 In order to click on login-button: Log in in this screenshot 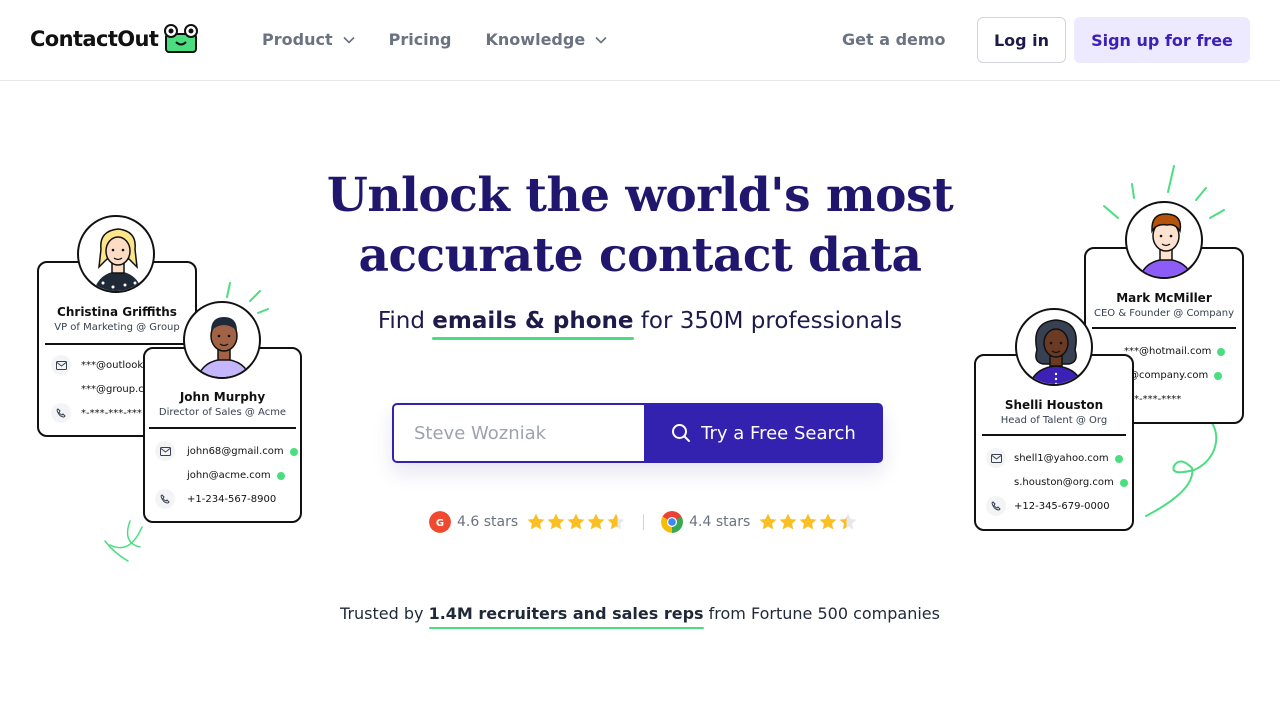, I will do `click(1021, 40)`.